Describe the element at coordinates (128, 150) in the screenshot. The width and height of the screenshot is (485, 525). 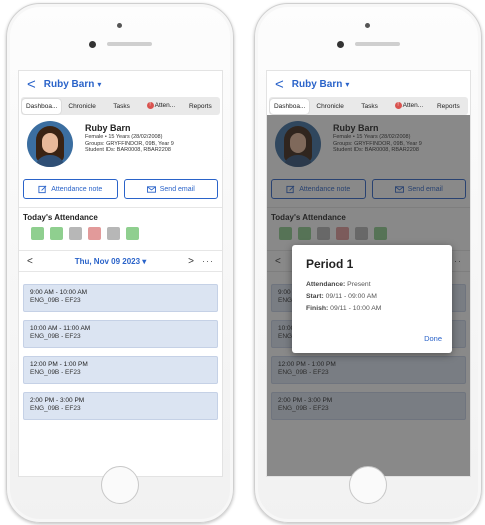
I see `profile-student-ids: Student IDs: BAR0008, RBAR2208` at that location.